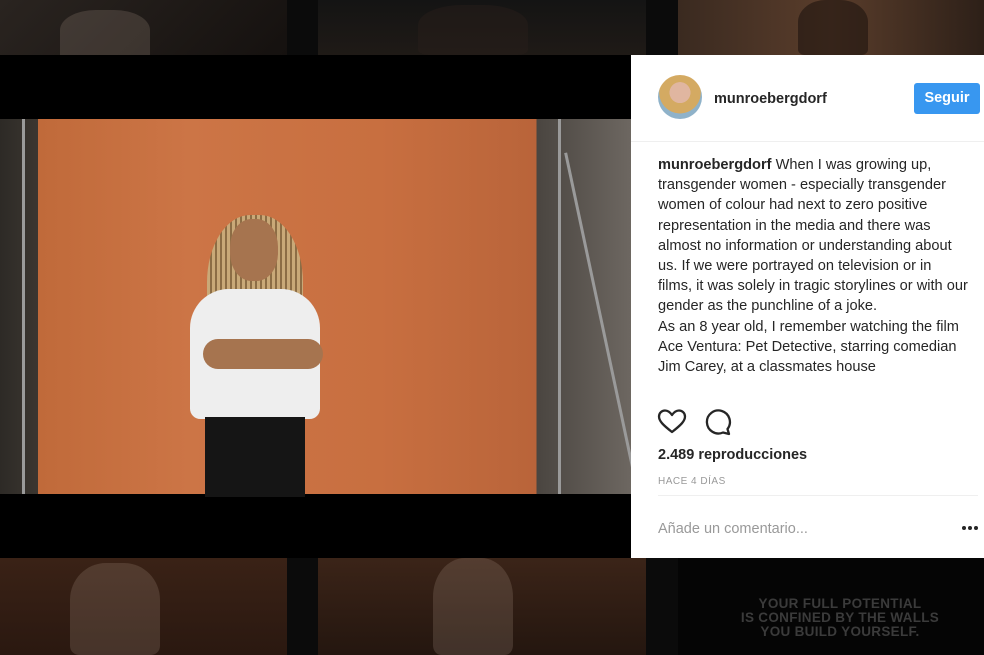 Image resolution: width=984 pixels, height=655 pixels. Describe the element at coordinates (732, 455) in the screenshot. I see `view-count: 2.489 reproducciones` at that location.